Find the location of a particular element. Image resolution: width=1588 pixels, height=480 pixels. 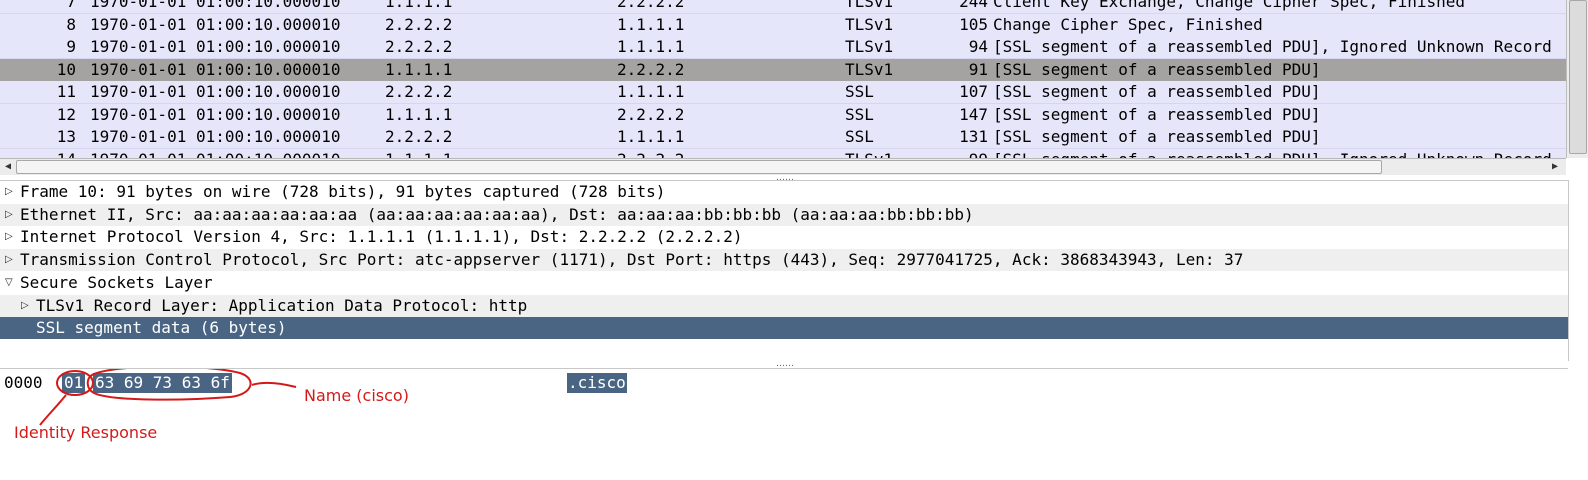

packet-number: 7 is located at coordinates (71, 5).